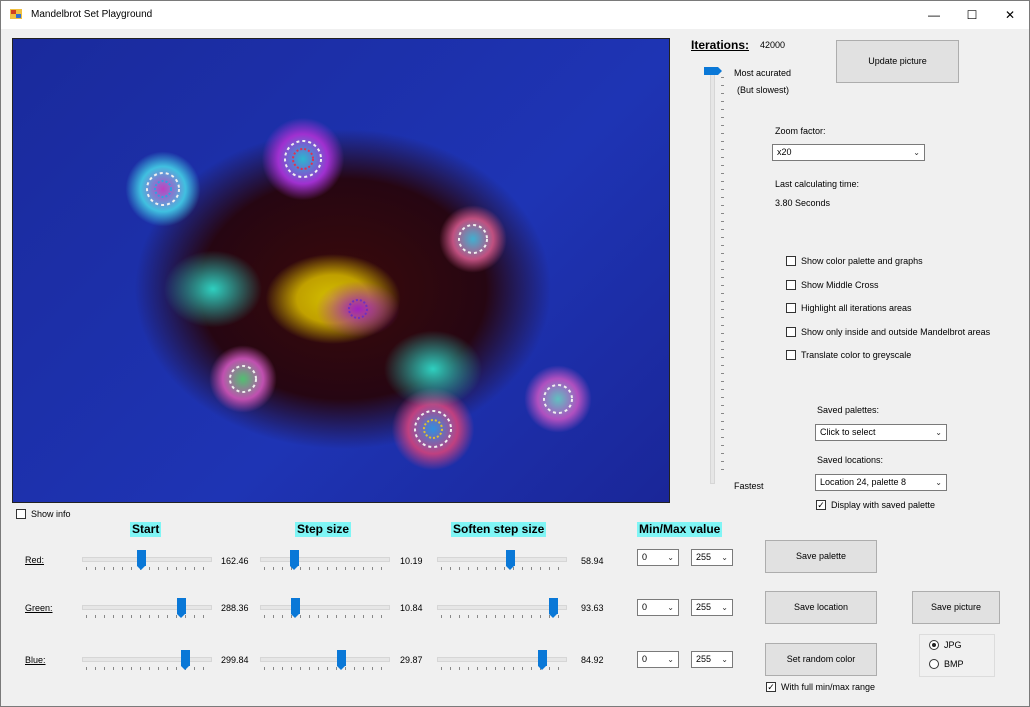  What do you see at coordinates (148, 668) in the screenshot?
I see `blue-start-slider-ticks` at bounding box center [148, 668].